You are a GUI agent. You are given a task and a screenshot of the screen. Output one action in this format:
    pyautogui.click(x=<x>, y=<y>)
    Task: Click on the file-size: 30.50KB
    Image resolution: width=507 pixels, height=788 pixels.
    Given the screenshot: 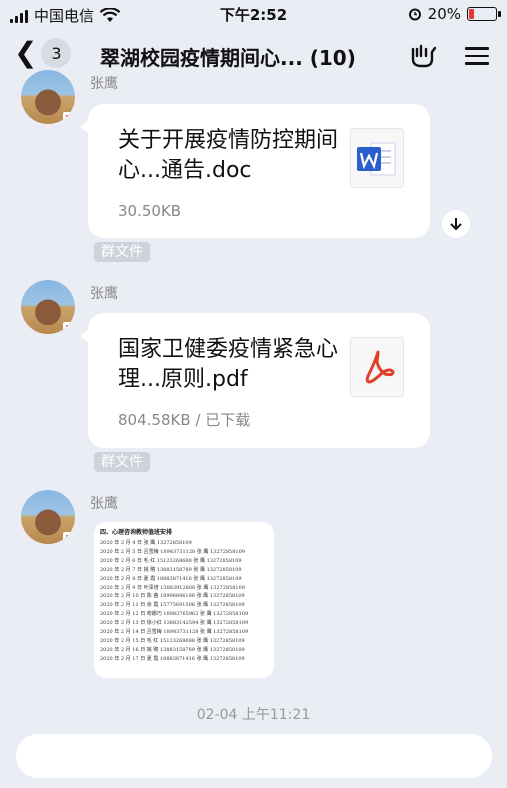 What is the action you would take?
    pyautogui.click(x=150, y=211)
    